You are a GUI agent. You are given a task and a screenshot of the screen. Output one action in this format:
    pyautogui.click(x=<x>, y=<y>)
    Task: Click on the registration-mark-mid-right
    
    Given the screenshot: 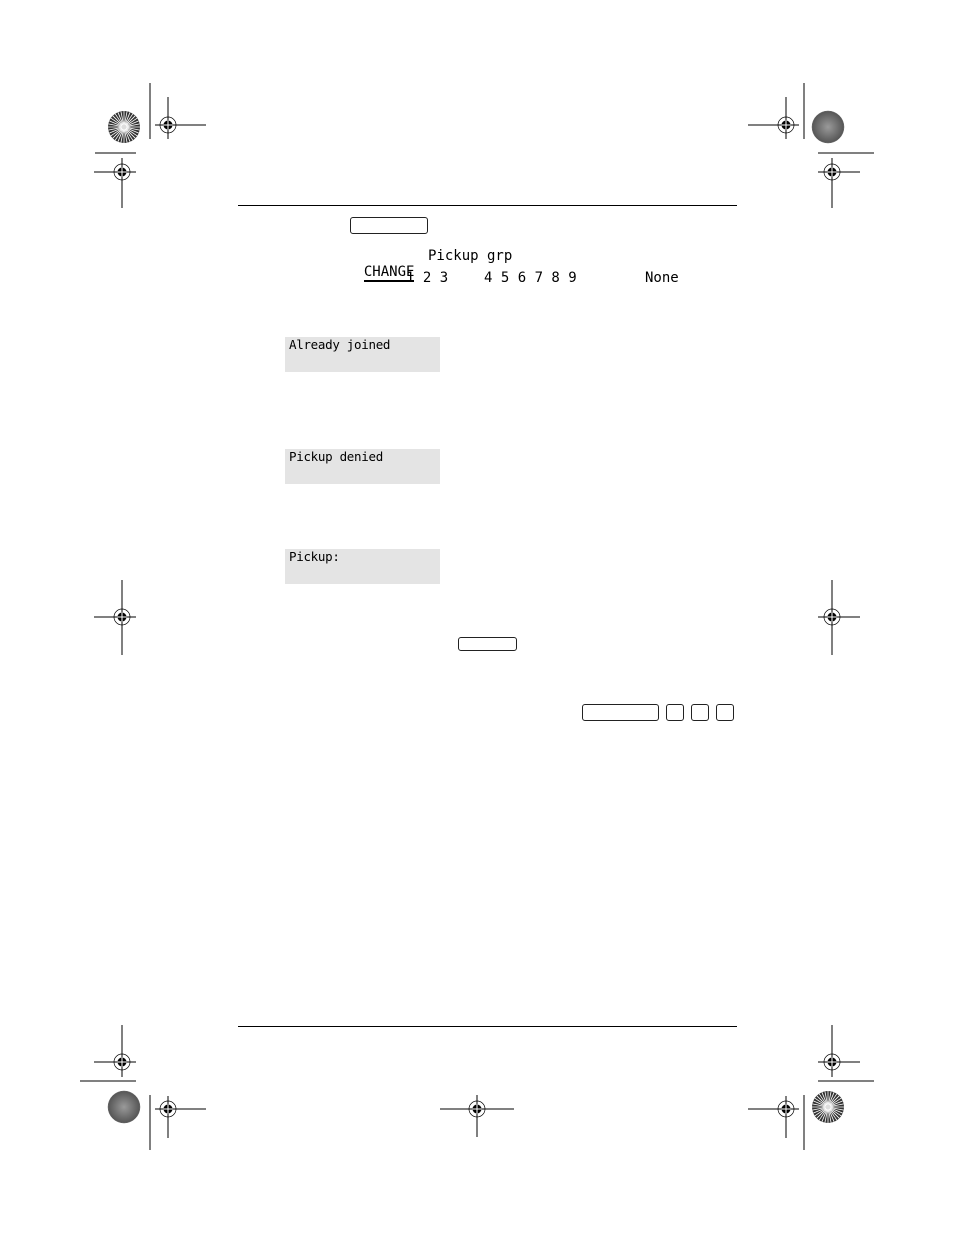 What is the action you would take?
    pyautogui.click(x=839, y=617)
    